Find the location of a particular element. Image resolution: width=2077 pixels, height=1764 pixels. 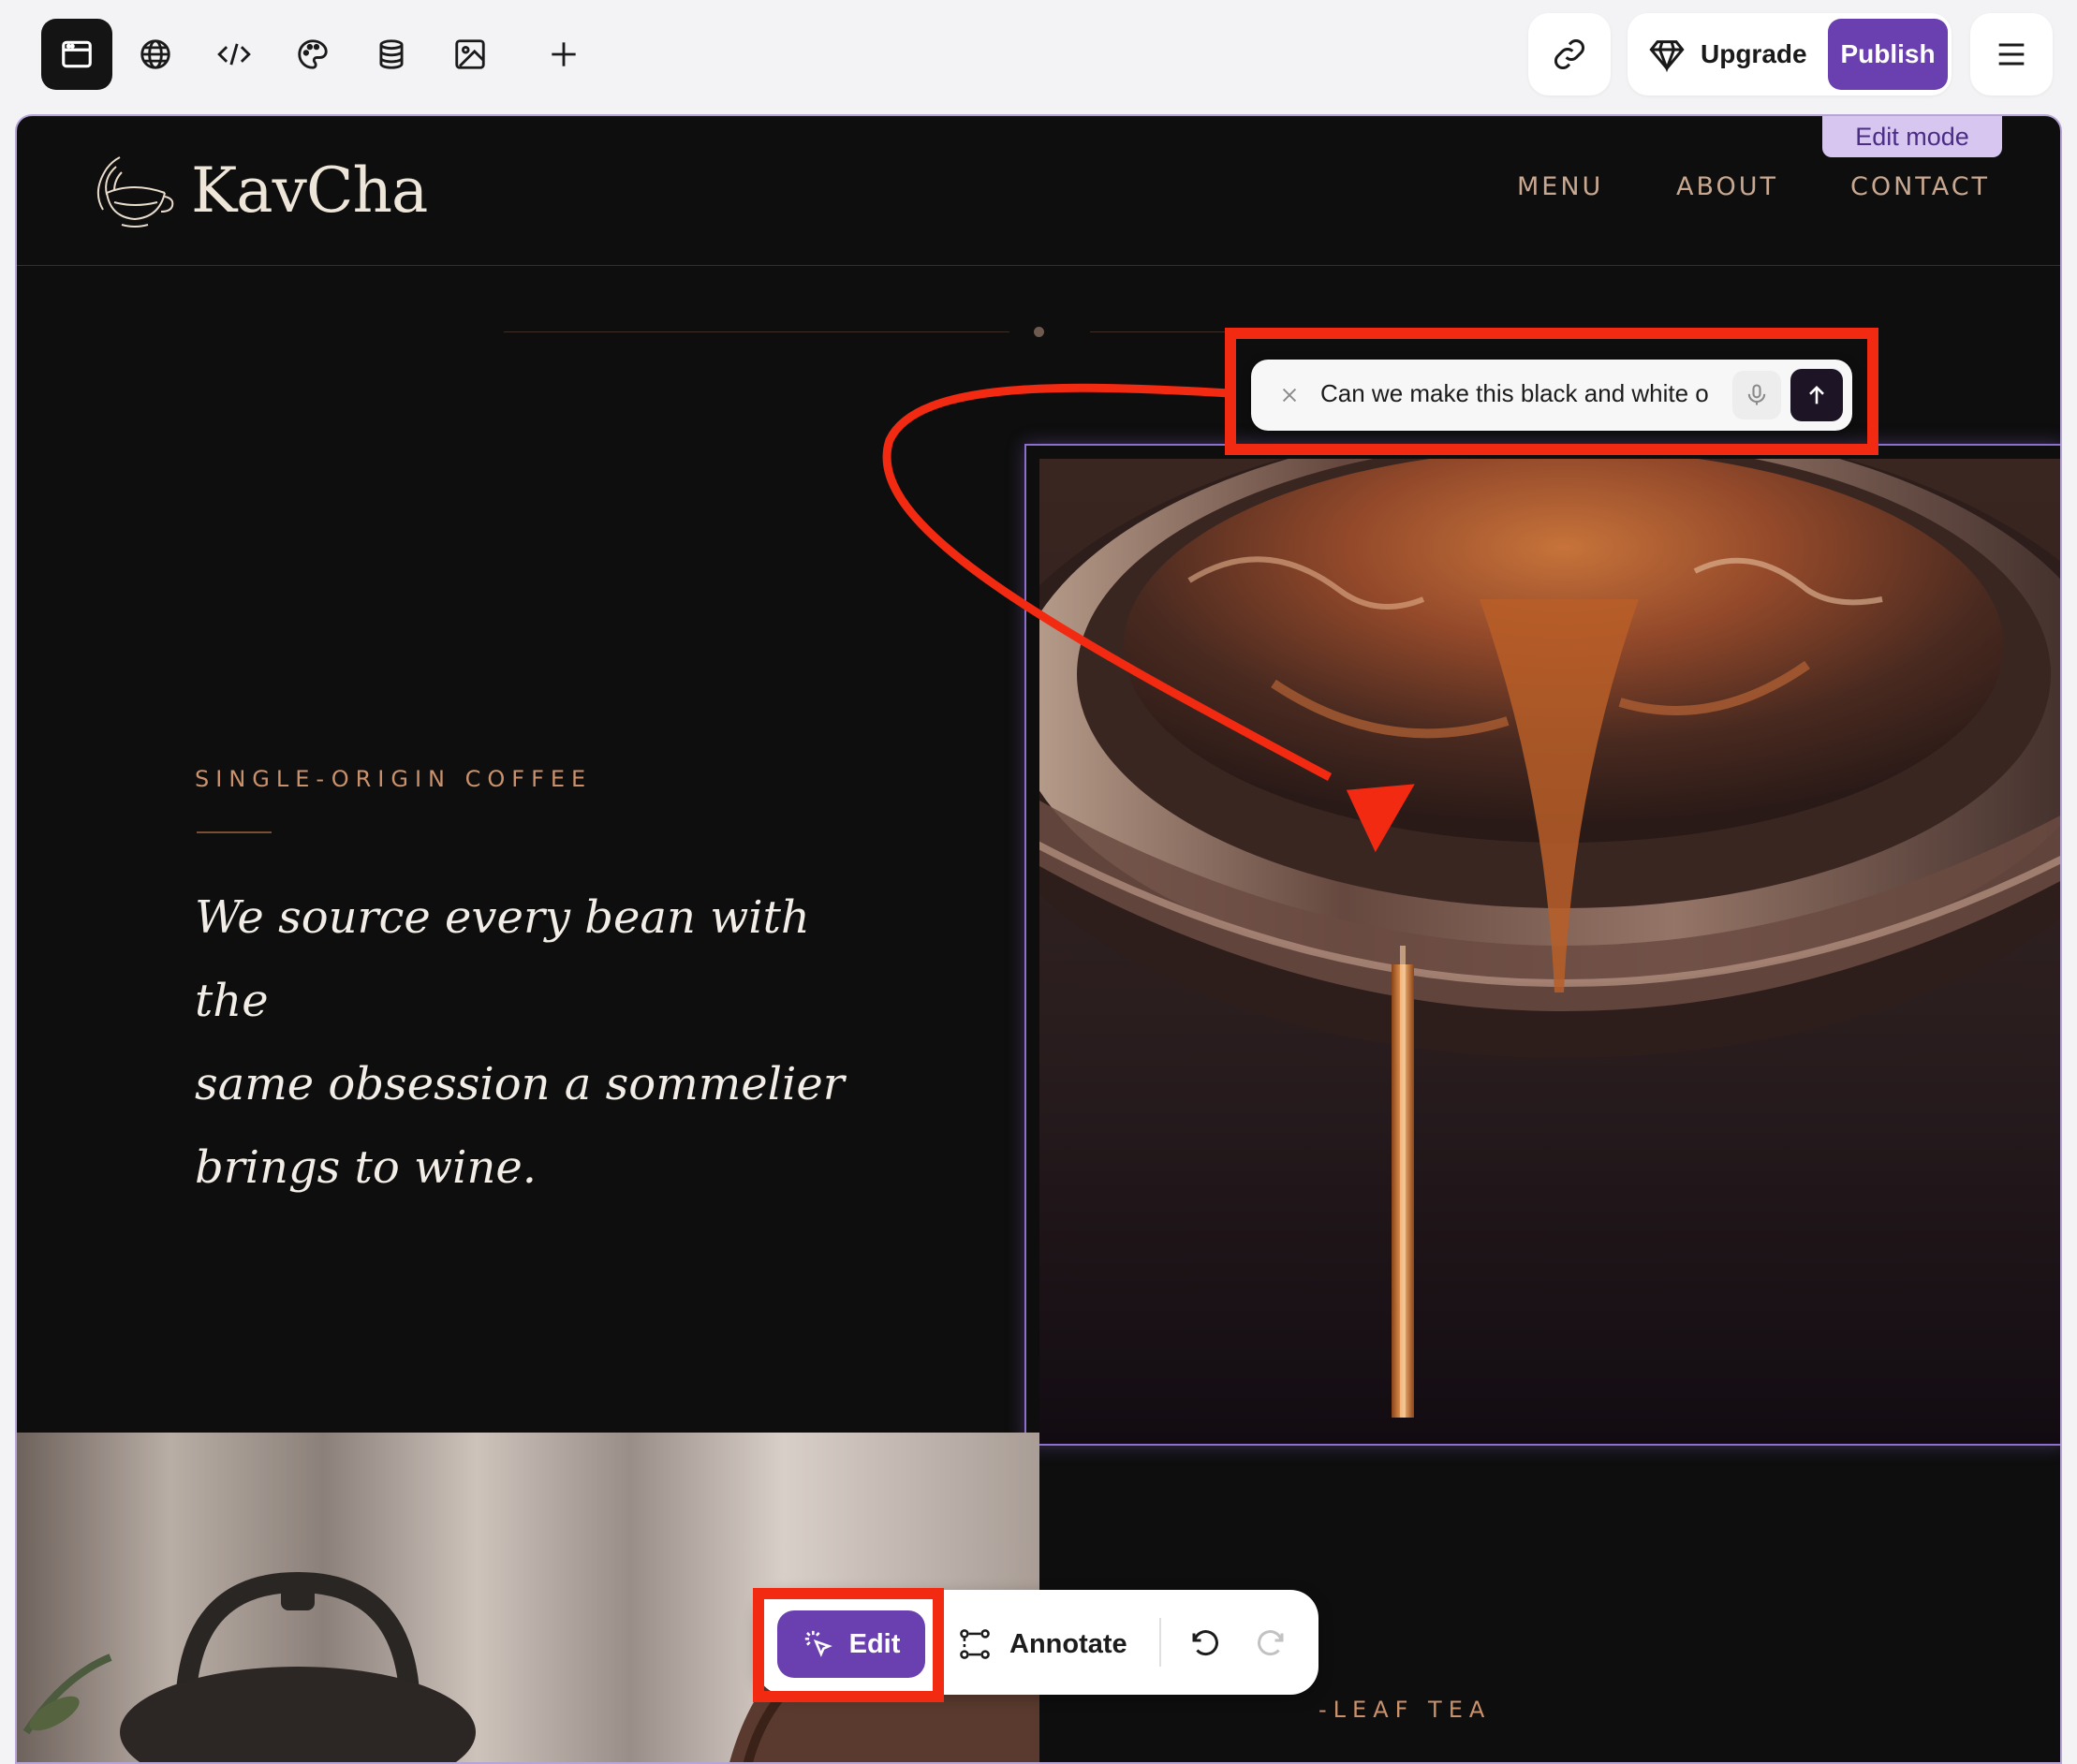

section-eyebrow: SINGLE-ORIGIN COFFEE is located at coordinates (394, 779).